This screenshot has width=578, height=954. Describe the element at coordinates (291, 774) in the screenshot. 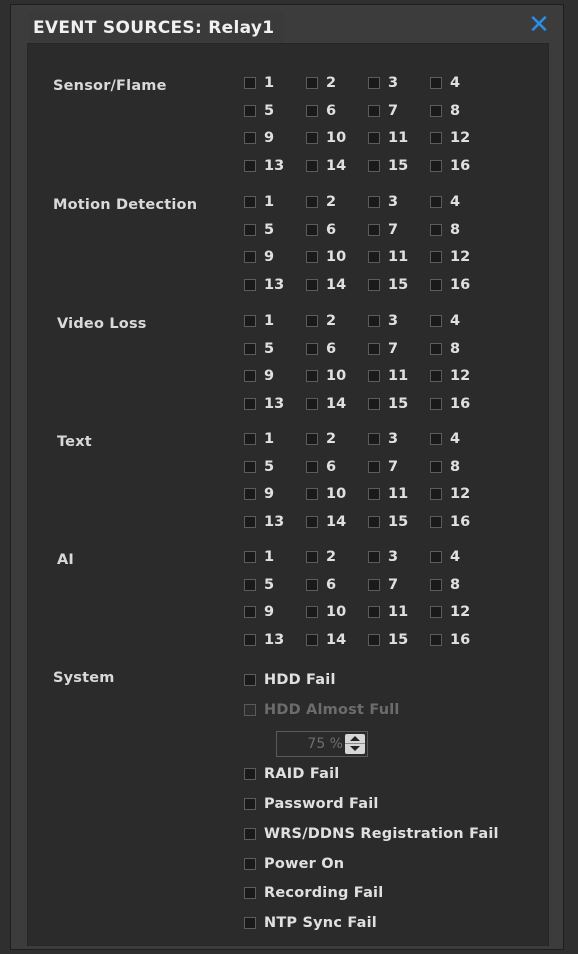

I see `system-raid-fail: RAID Fail` at that location.